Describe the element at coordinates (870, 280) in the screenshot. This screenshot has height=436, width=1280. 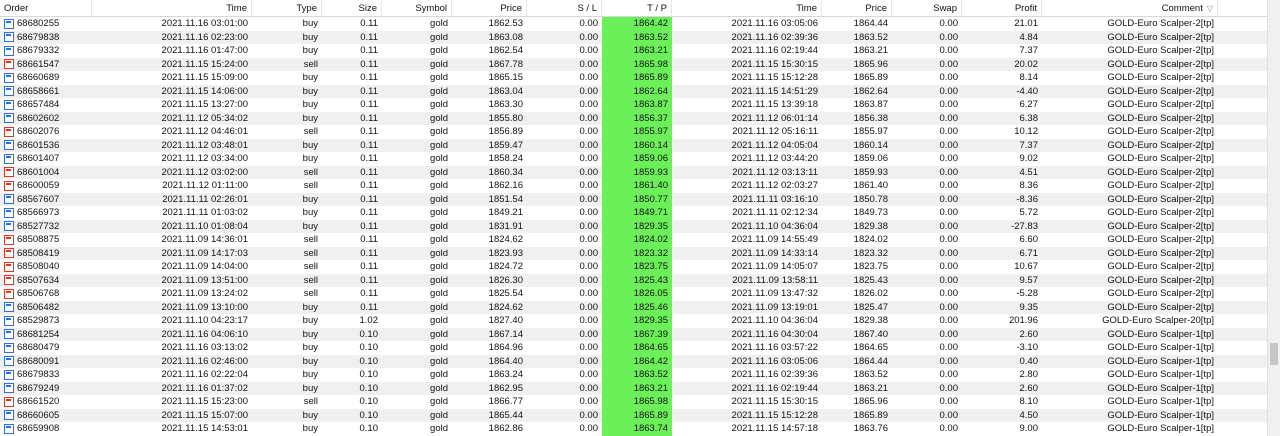
I see `close-price-cell: 1825.43` at that location.